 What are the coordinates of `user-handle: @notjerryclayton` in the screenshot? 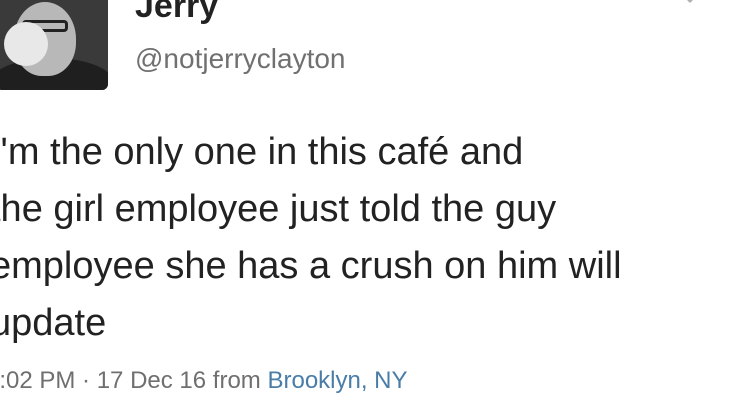 It's located at (240, 59).